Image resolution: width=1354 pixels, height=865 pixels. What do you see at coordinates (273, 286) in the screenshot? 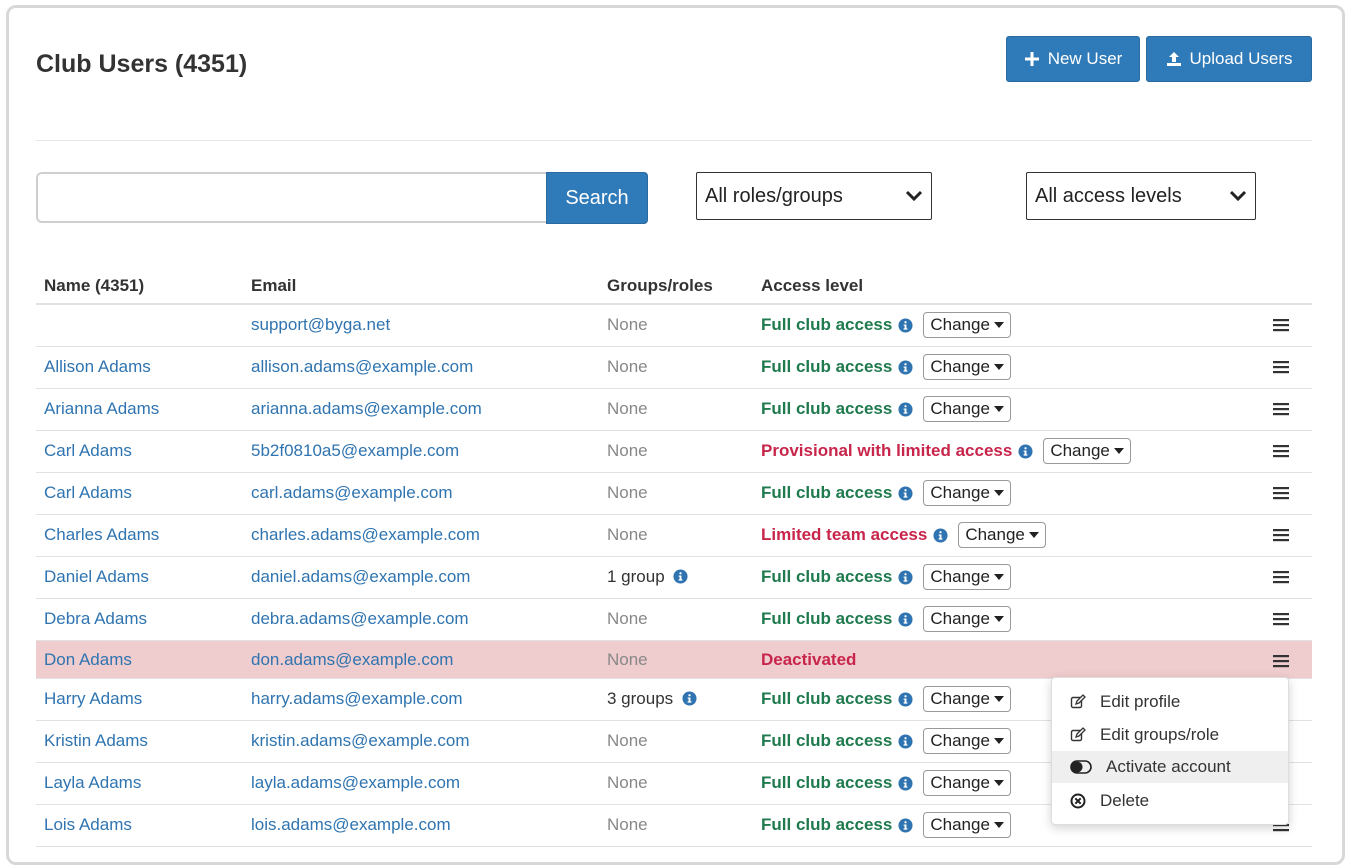
I see `header-email: Email` at bounding box center [273, 286].